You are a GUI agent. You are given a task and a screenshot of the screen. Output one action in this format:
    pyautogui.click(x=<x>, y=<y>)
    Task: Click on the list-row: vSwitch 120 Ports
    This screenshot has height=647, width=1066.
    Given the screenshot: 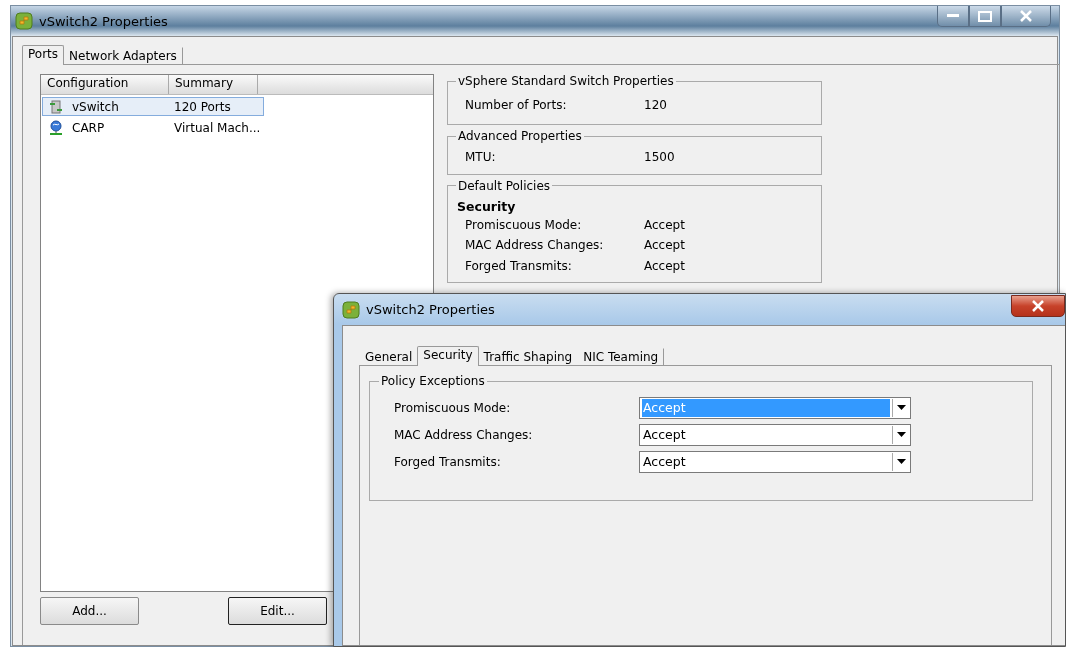 What is the action you would take?
    pyautogui.click(x=153, y=106)
    